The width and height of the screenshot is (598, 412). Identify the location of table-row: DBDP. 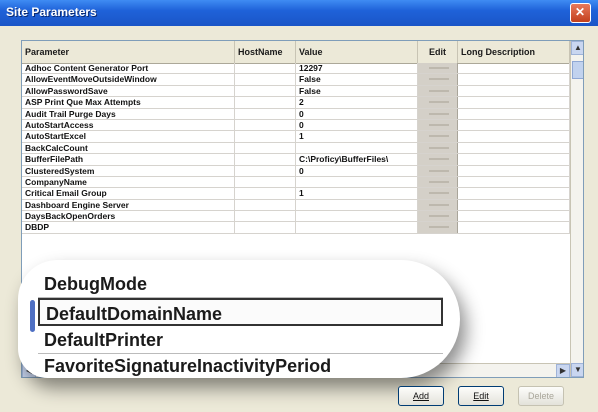
(296, 228).